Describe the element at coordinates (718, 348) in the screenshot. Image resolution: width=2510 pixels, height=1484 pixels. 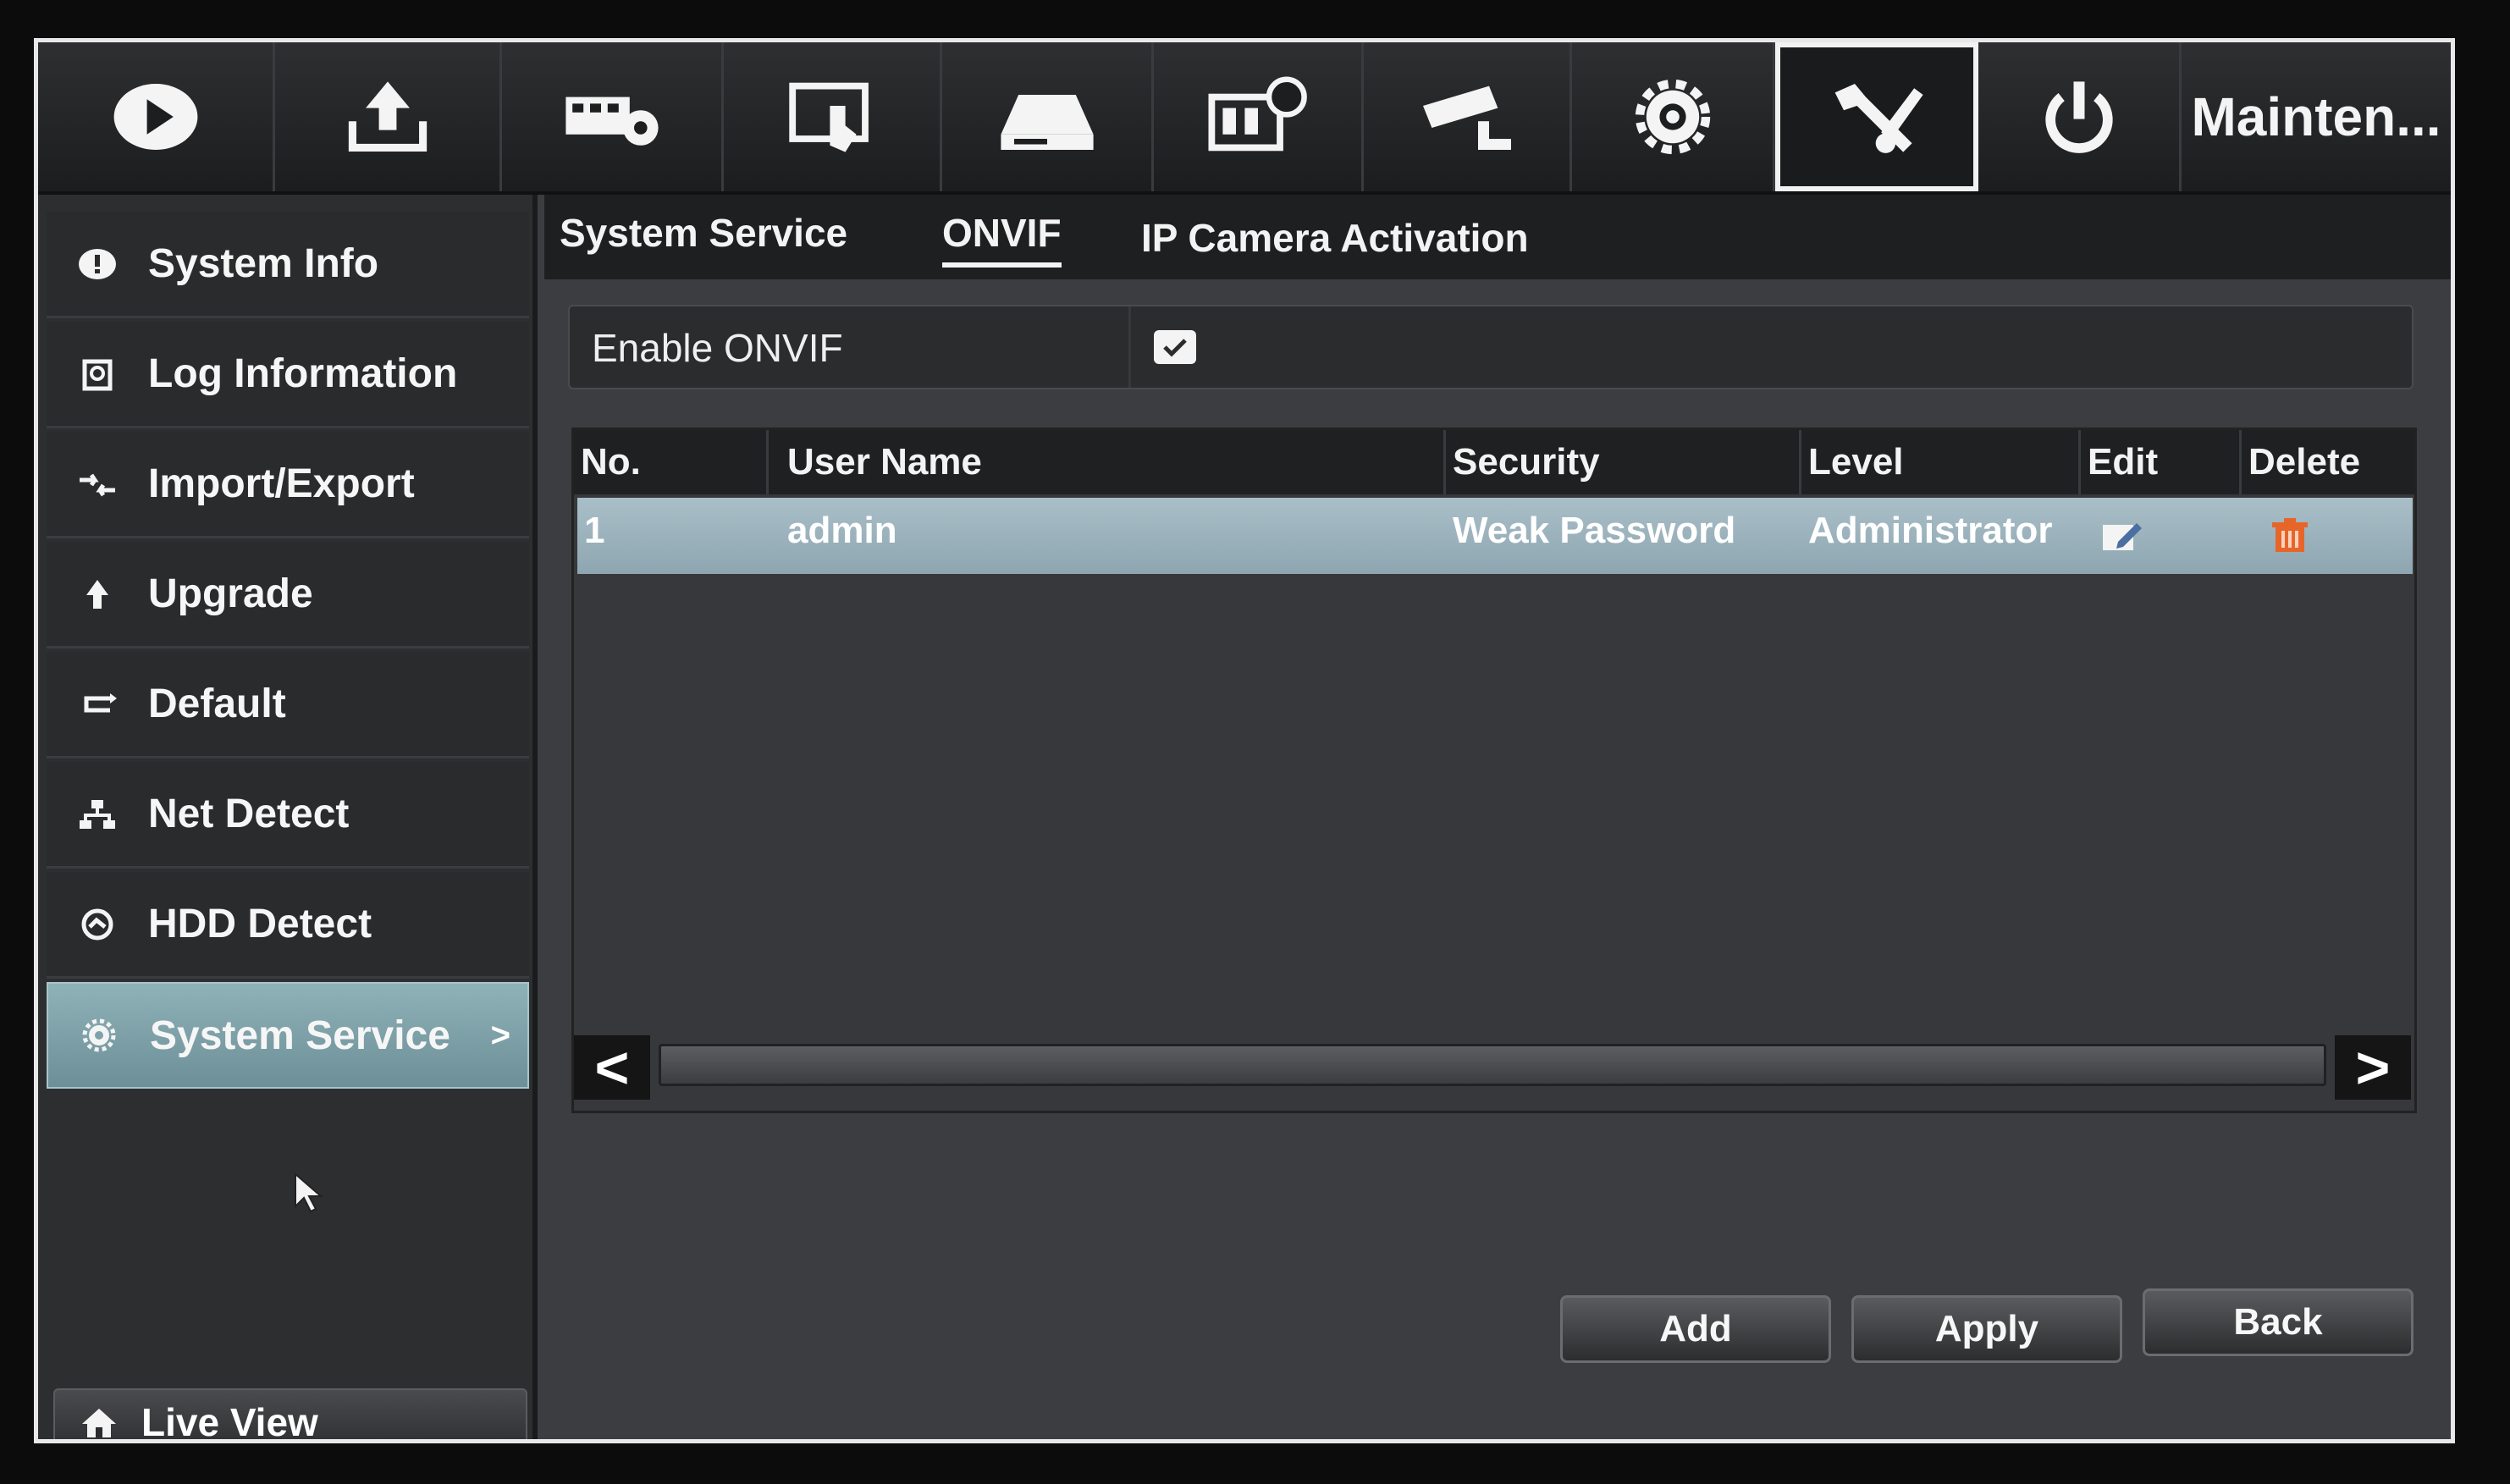
I see `enable-onvif-label: Enable ONVIF` at that location.